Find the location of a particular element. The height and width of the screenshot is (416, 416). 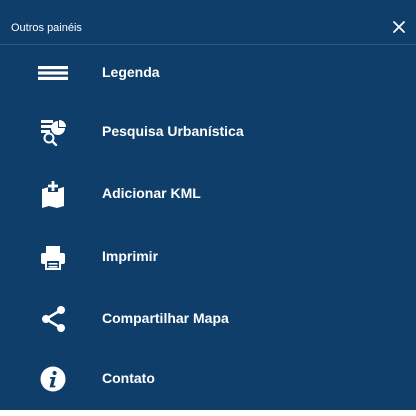

close-button is located at coordinates (399, 27).